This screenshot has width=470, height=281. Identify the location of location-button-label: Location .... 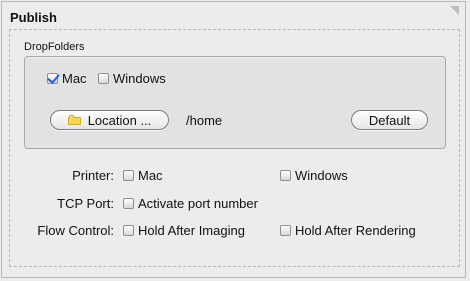
(119, 120).